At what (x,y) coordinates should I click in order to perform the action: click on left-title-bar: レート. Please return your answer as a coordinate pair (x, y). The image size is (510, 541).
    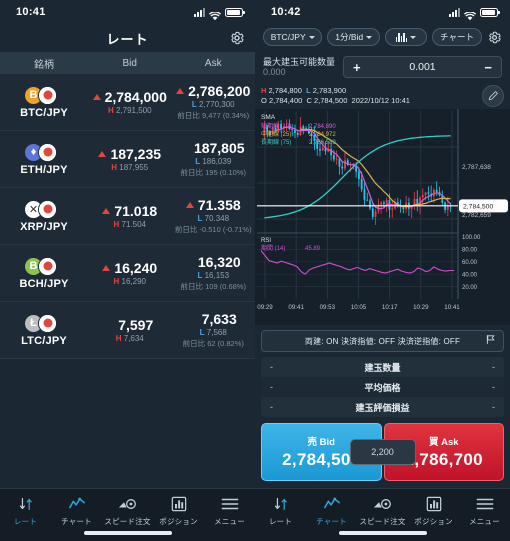
    Looking at the image, I should click on (127, 38).